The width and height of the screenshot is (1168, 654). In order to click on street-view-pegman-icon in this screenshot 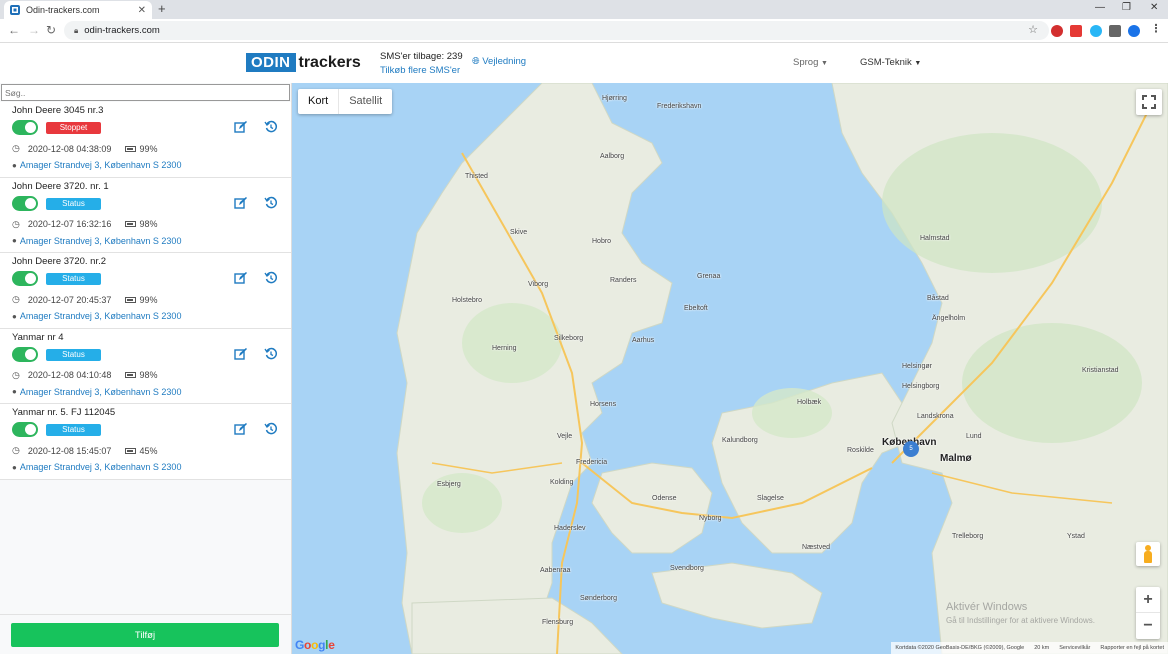, I will do `click(1148, 554)`.